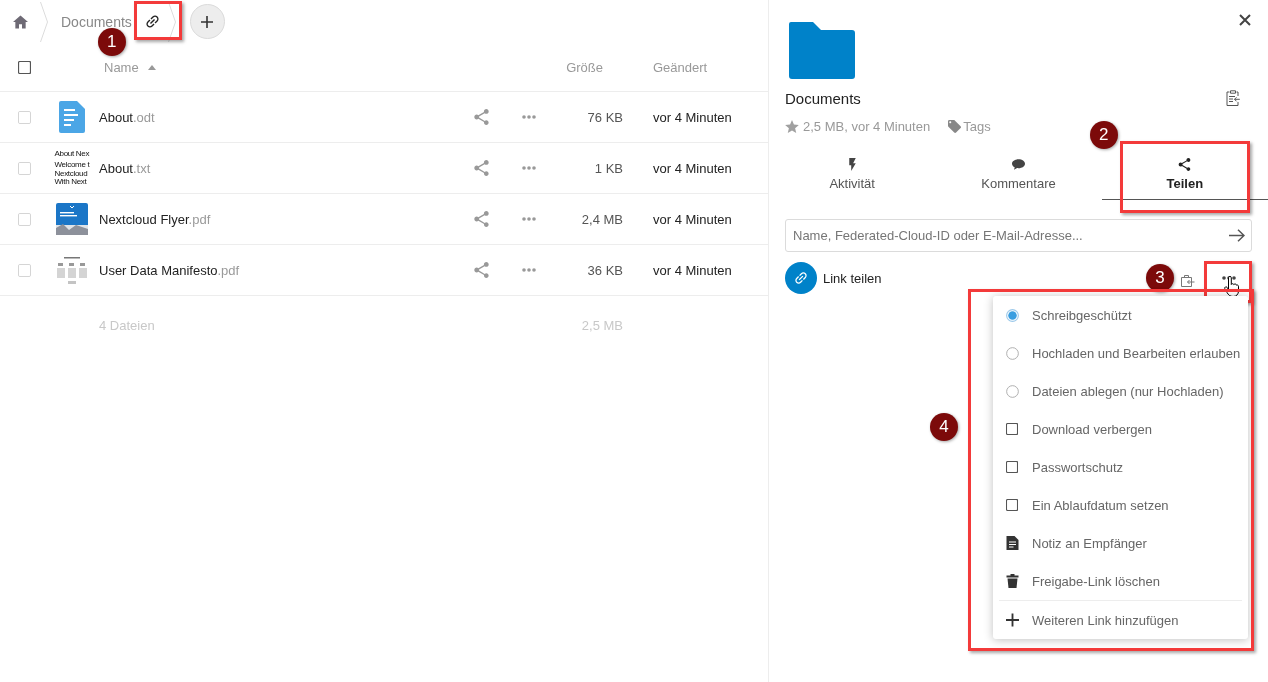 The width and height of the screenshot is (1268, 682). Describe the element at coordinates (72, 219) in the screenshot. I see `flyer-thumbnail` at that location.